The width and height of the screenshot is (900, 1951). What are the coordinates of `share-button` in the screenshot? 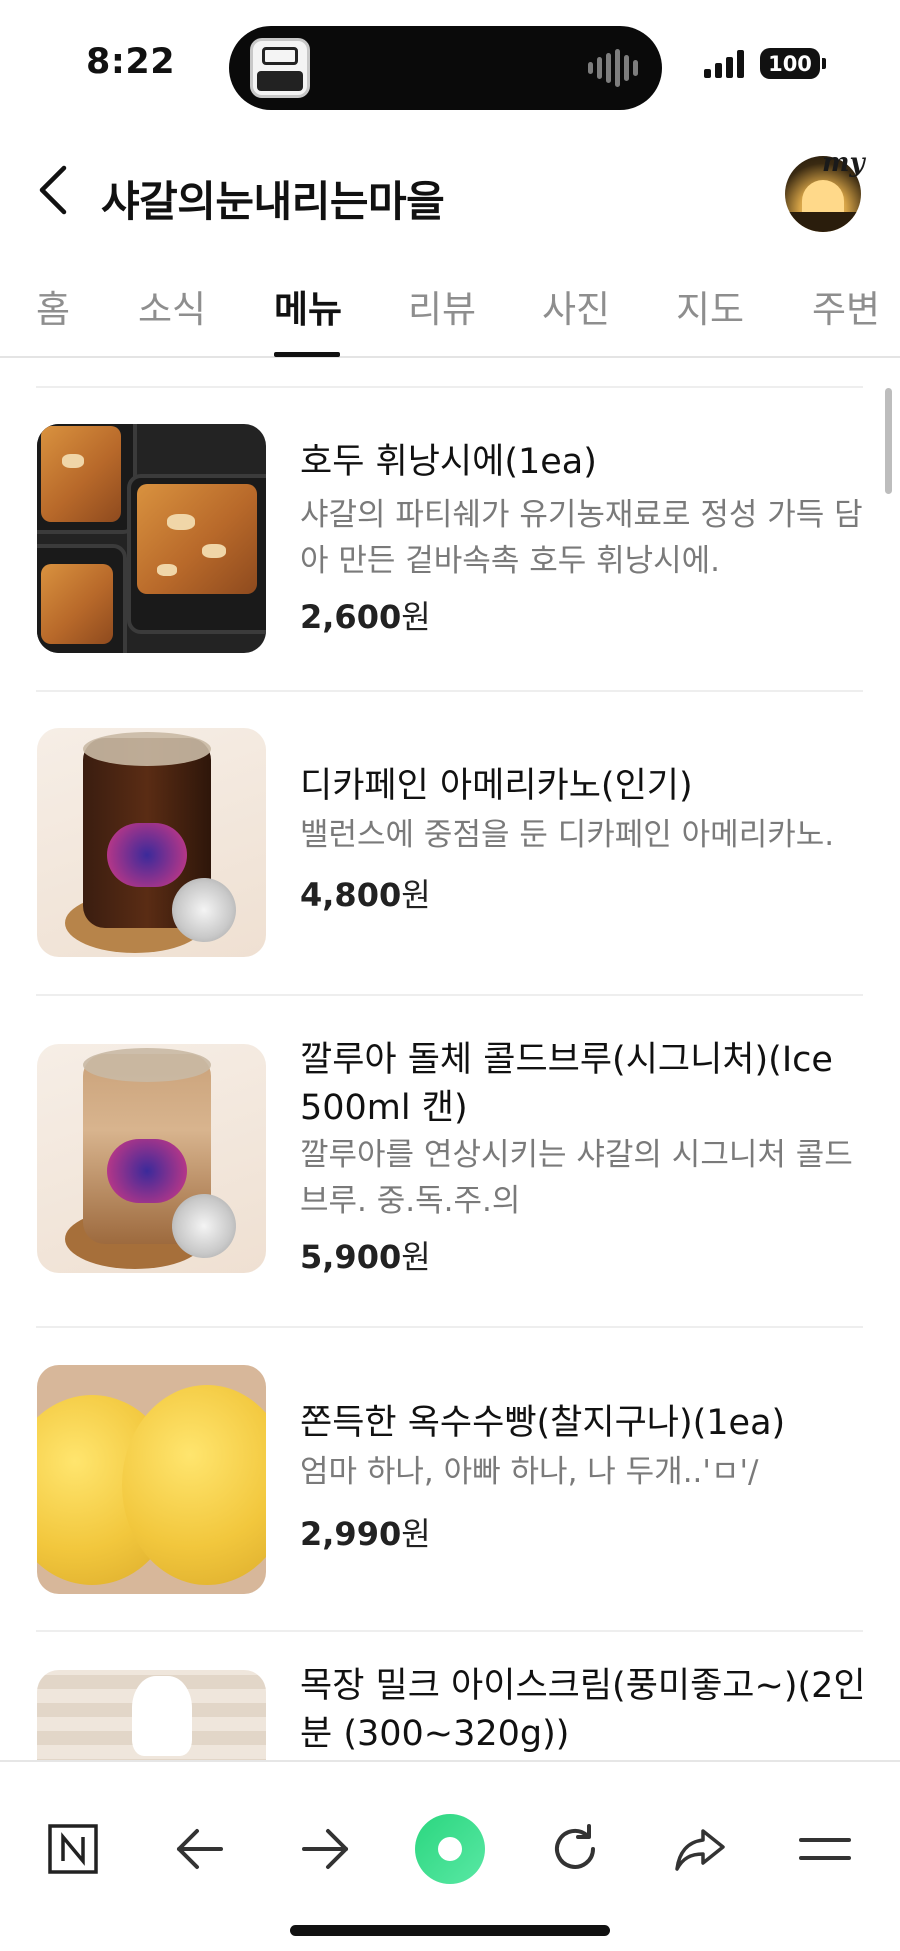 It's located at (700, 1849).